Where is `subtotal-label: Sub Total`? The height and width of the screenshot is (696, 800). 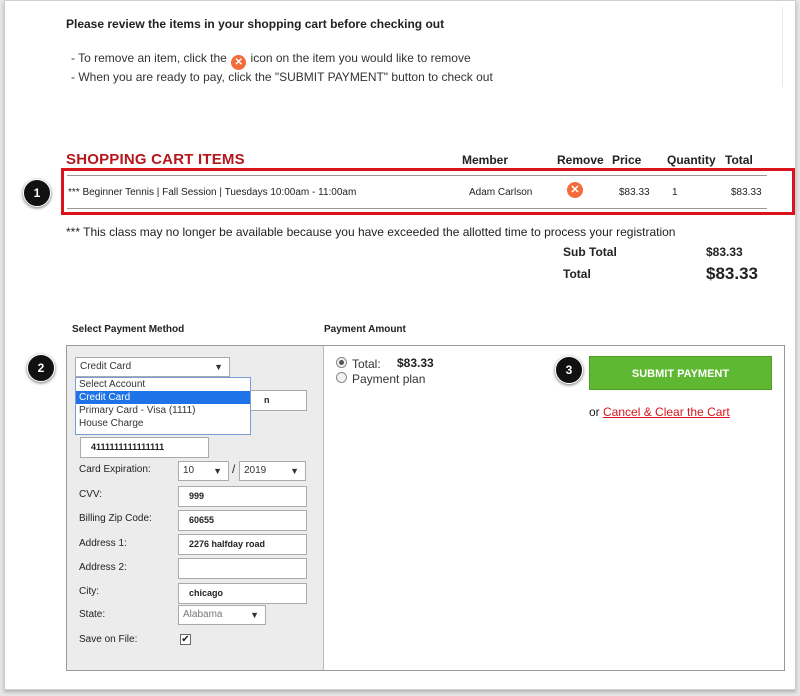
subtotal-label: Sub Total is located at coordinates (590, 252).